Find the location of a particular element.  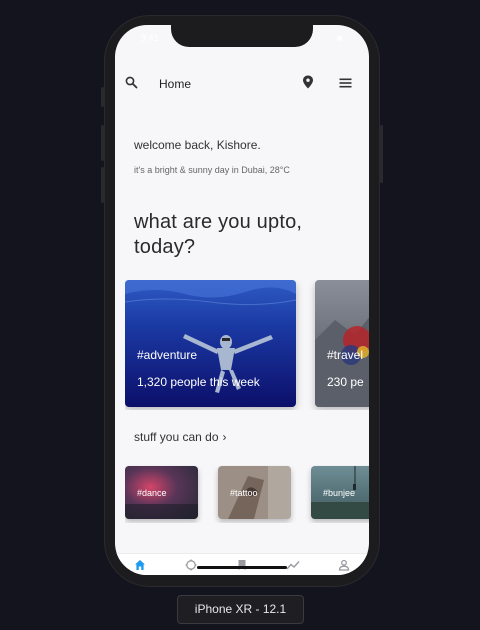

activity-card-tattoo: #tattoo is located at coordinates (254, 492).